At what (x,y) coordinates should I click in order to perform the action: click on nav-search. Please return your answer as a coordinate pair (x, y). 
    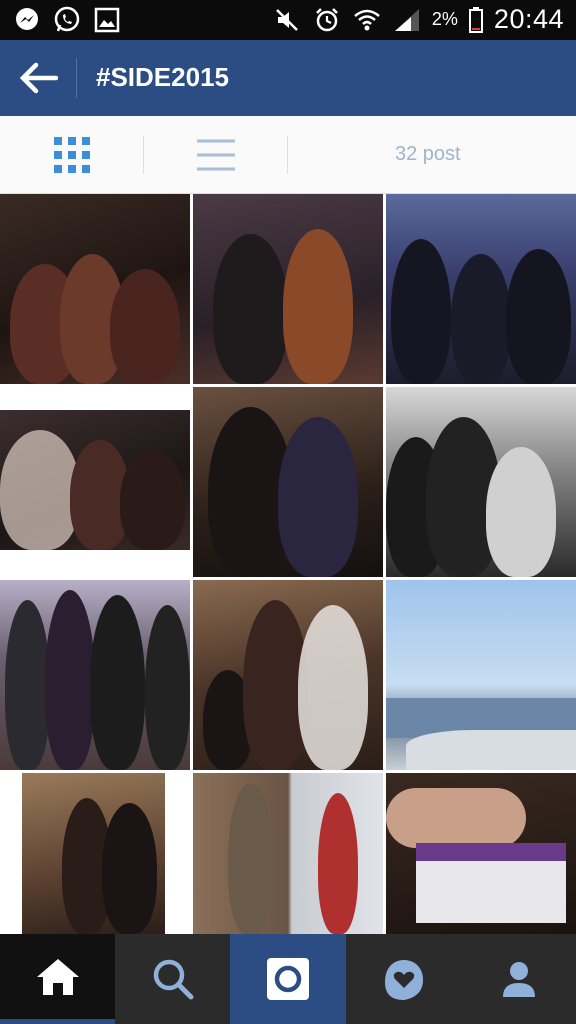
    Looking at the image, I should click on (172, 979).